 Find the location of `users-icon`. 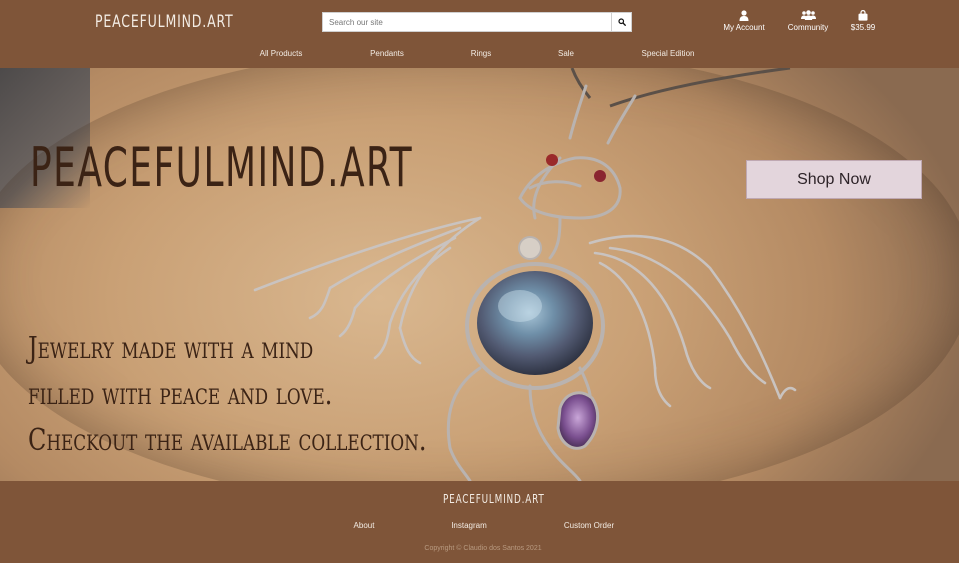

users-icon is located at coordinates (808, 15).